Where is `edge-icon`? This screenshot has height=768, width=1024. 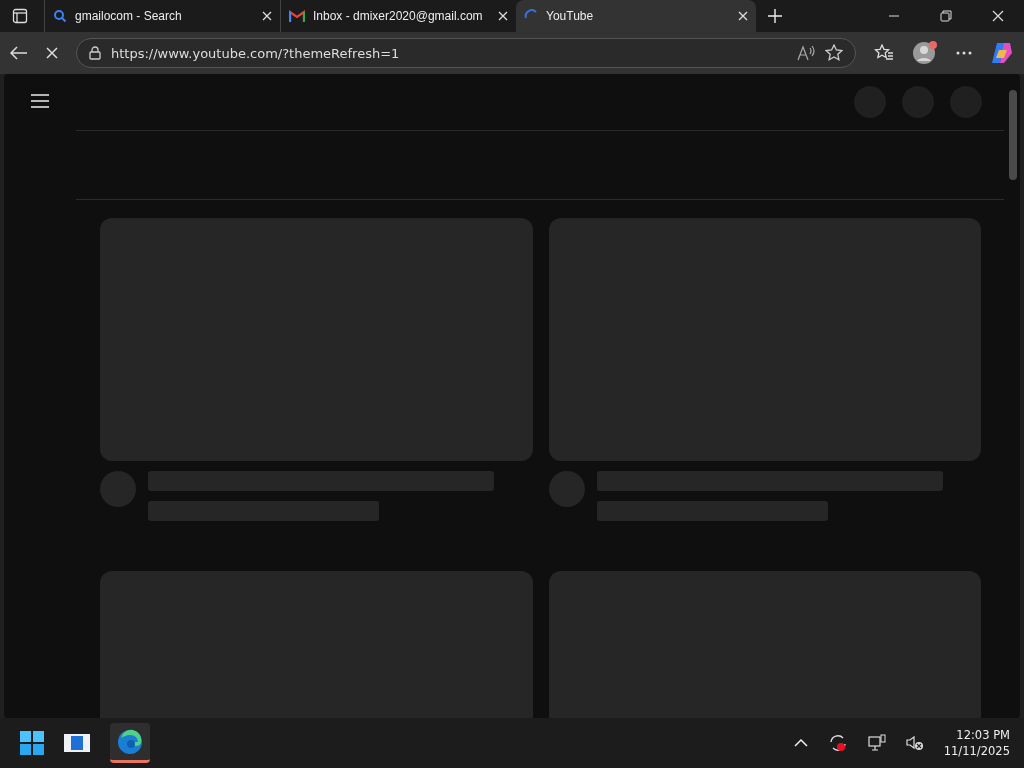 edge-icon is located at coordinates (130, 741).